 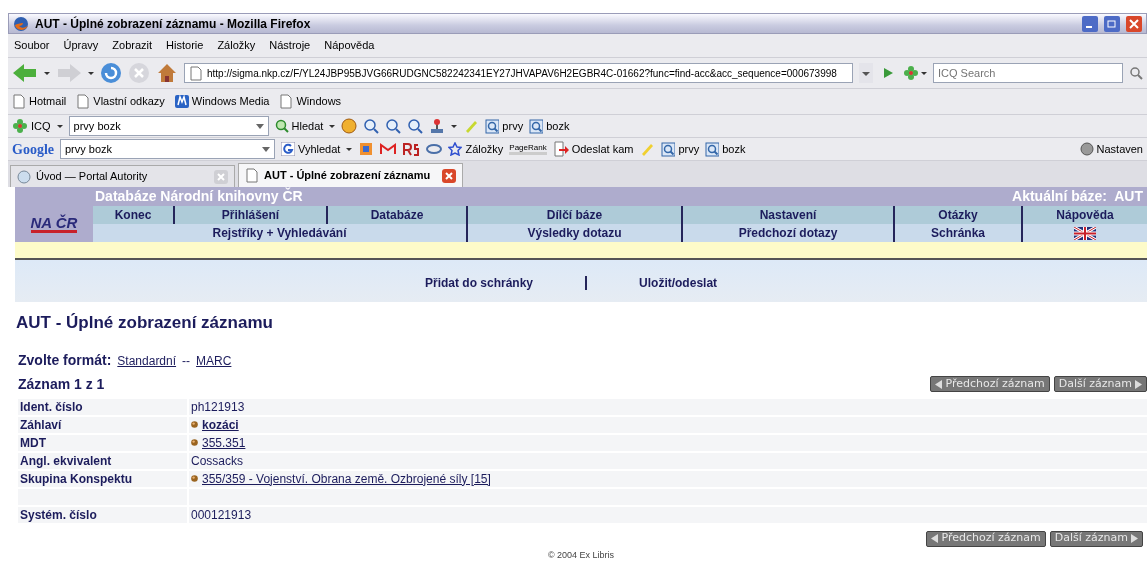 I want to click on close-button, so click(x=1134, y=23).